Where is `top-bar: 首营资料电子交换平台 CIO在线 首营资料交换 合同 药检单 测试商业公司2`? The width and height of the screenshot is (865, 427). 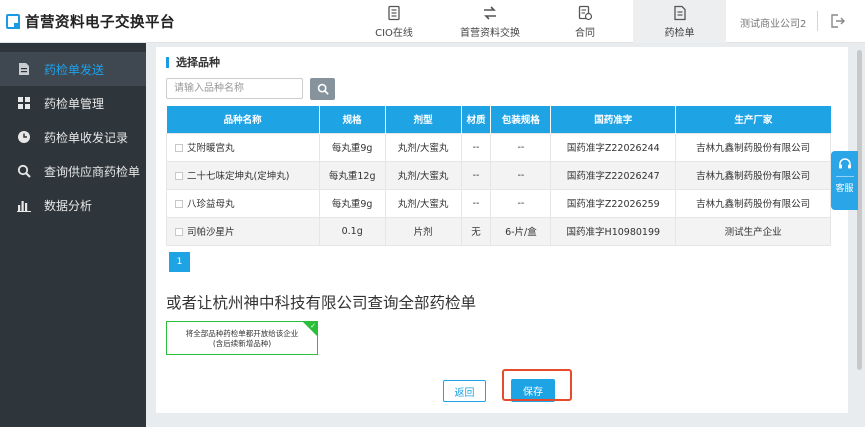
top-bar: 首营资料电子交换平台 CIO在线 首营资料交换 合同 药检单 测试商业公司2 is located at coordinates (432, 21).